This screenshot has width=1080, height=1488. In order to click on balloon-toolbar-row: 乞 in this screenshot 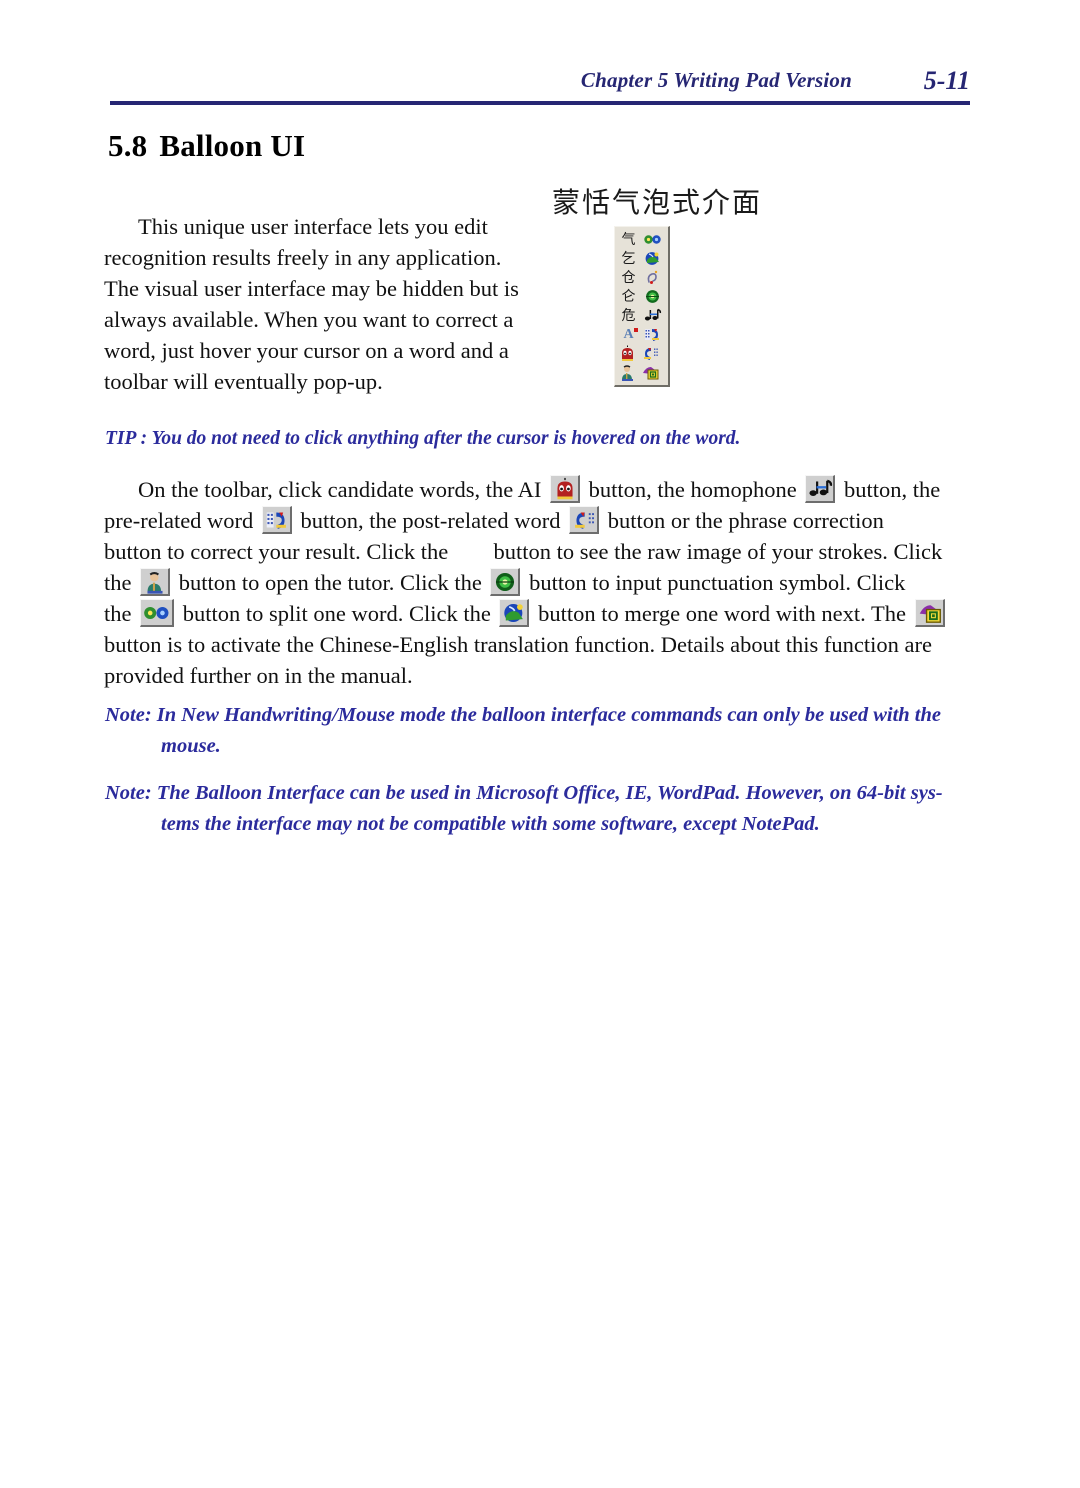, I will do `click(642, 258)`.